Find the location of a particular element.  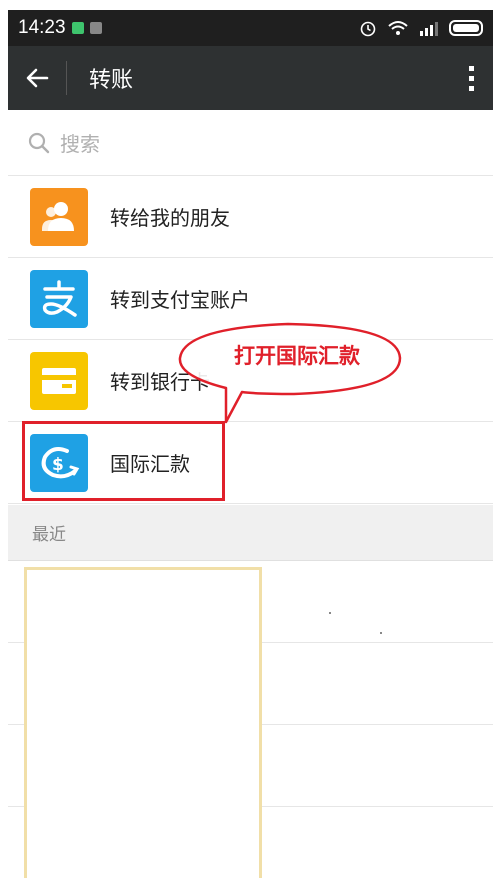

menu-item-transfer-to-friend: 转给我的朋友 is located at coordinates (250, 217).